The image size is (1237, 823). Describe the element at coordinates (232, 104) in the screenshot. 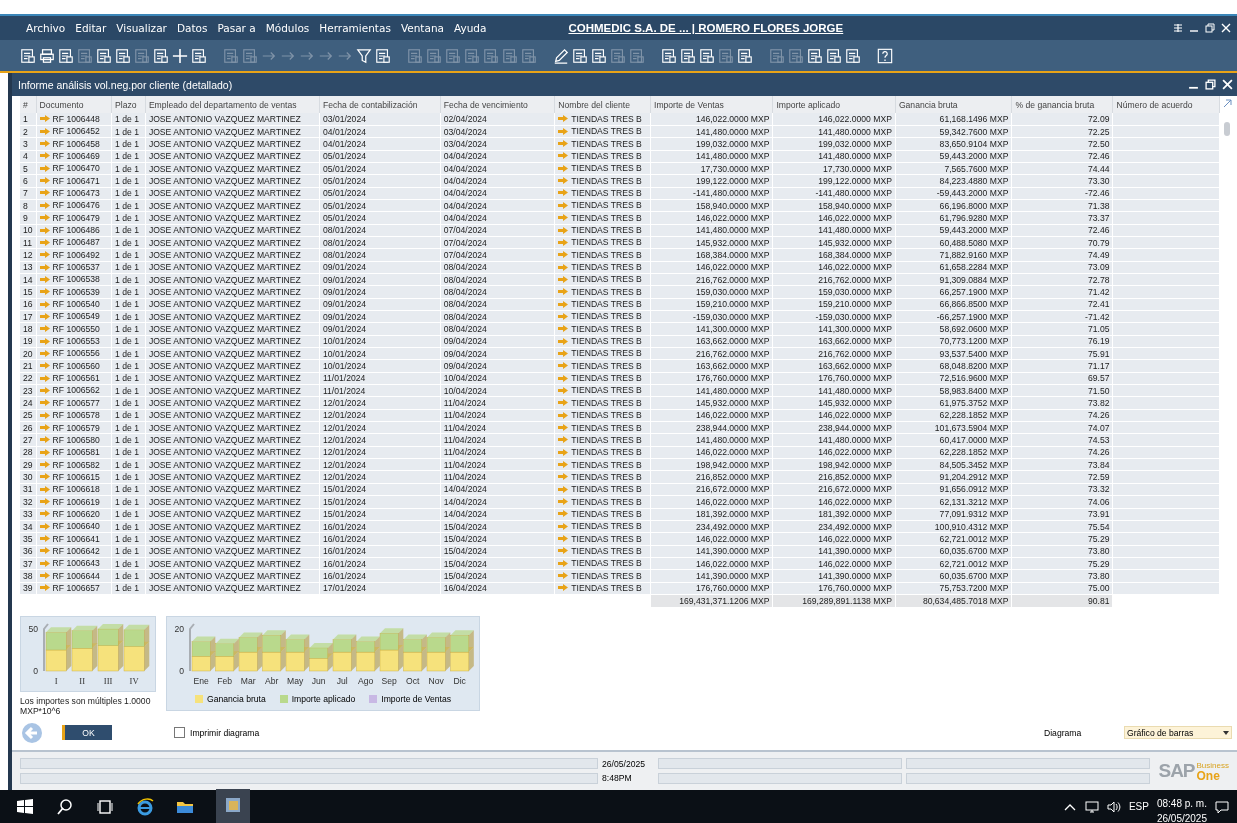

I see `column-header: Empleado del departamento de ventas` at that location.